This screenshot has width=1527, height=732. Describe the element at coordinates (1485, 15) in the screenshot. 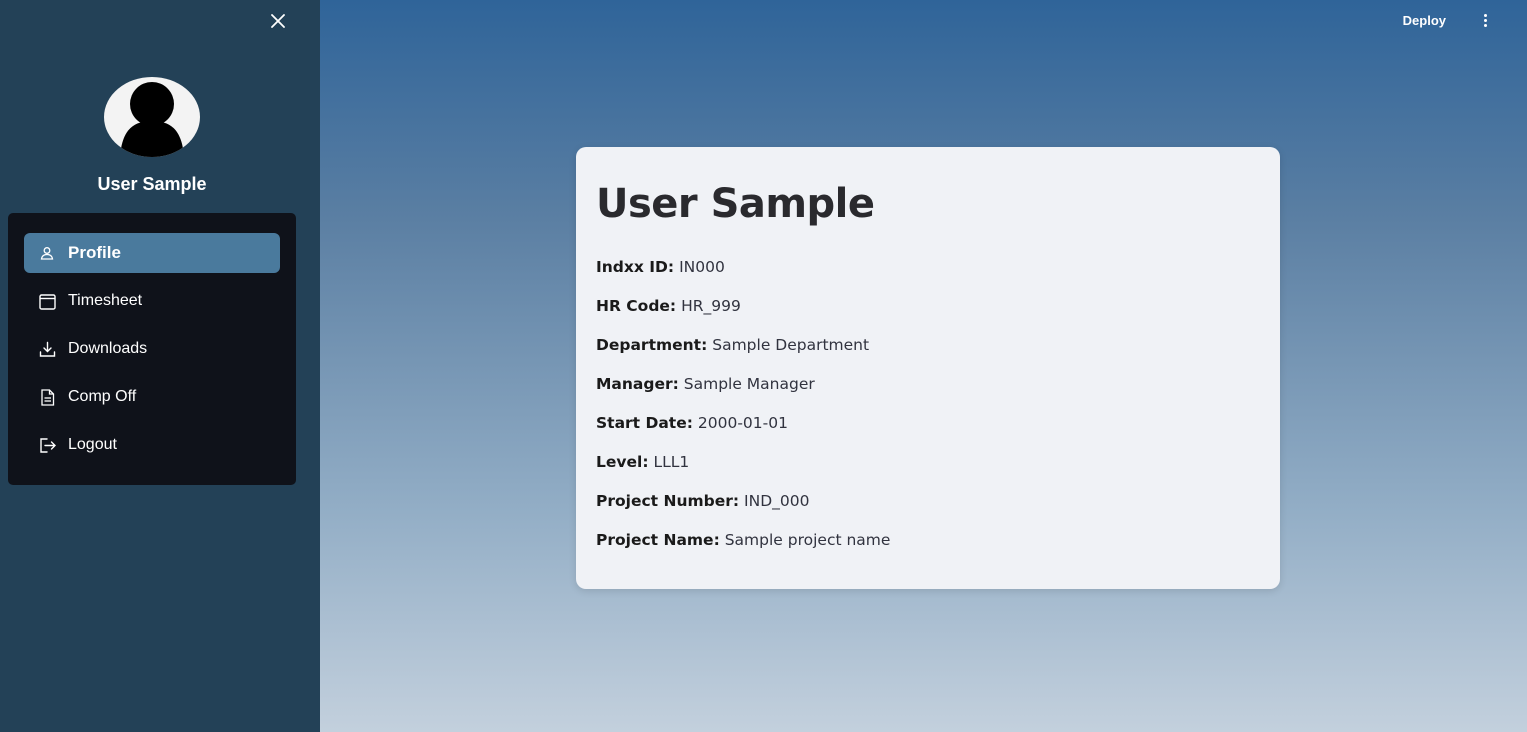

I see `vertical-dots-icon` at that location.